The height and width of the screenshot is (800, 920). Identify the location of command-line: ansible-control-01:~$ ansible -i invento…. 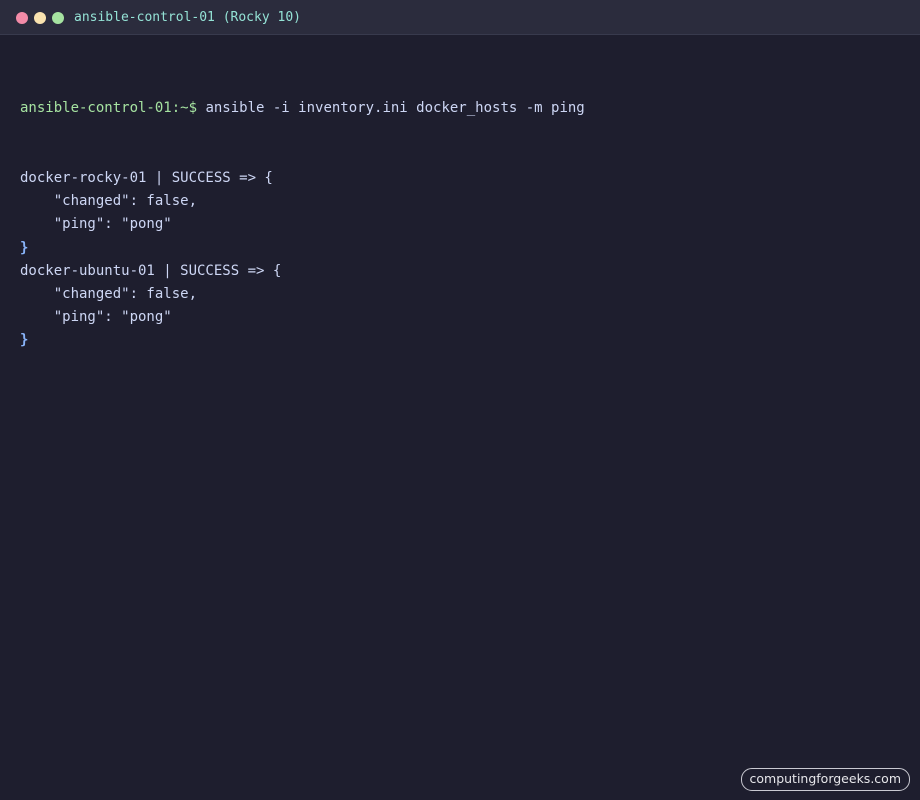
(460, 108).